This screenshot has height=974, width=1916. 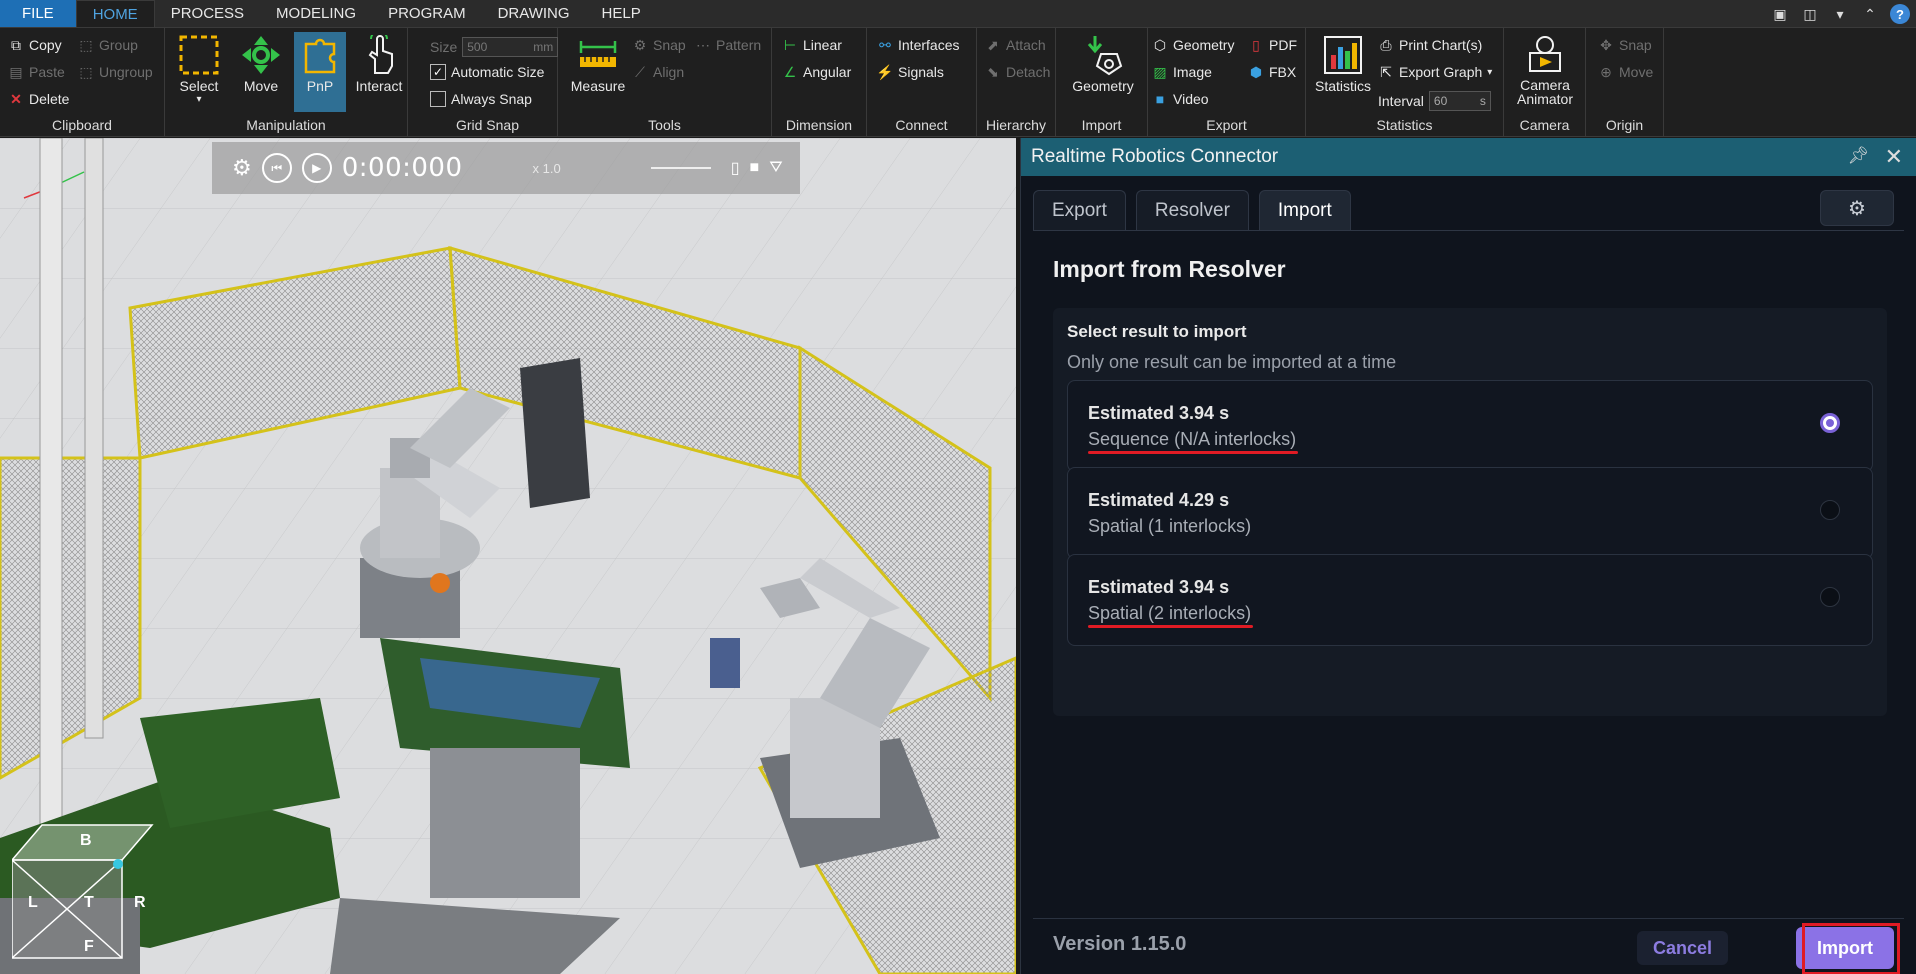 What do you see at coordinates (1625, 72) in the screenshot?
I see `origin-move-button: ⊕ Move` at bounding box center [1625, 72].